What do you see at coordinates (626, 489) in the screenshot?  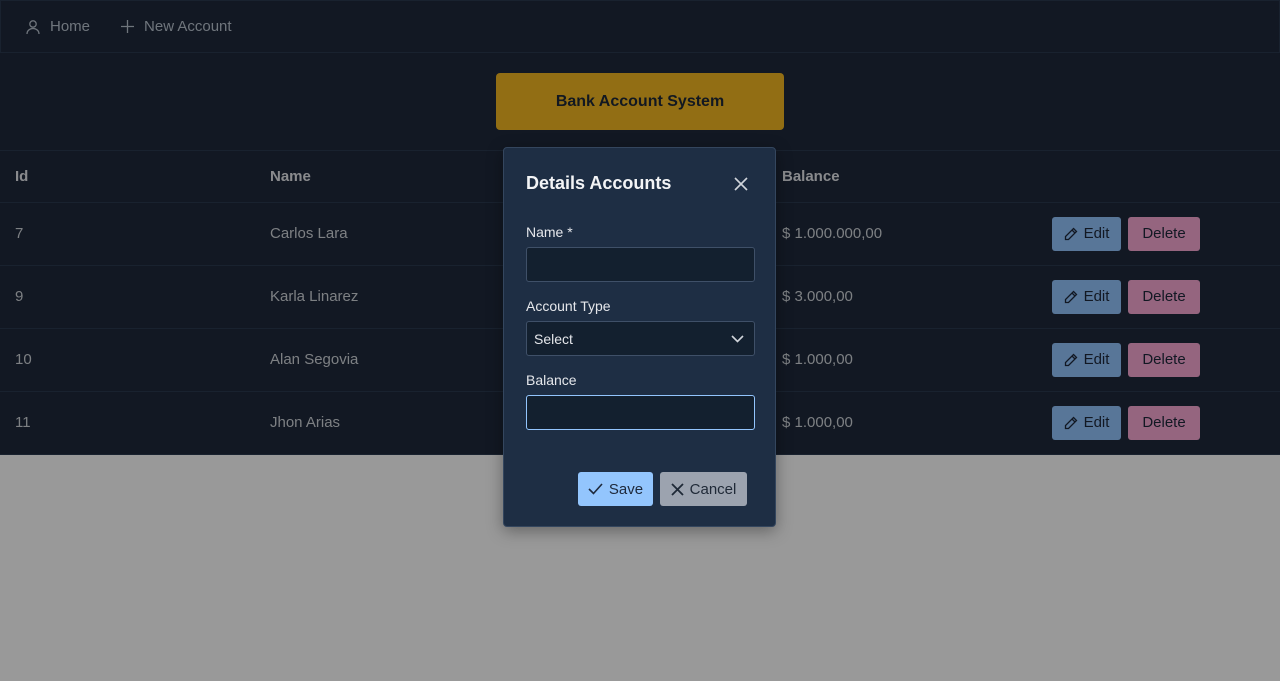 I see `save-label: Save` at bounding box center [626, 489].